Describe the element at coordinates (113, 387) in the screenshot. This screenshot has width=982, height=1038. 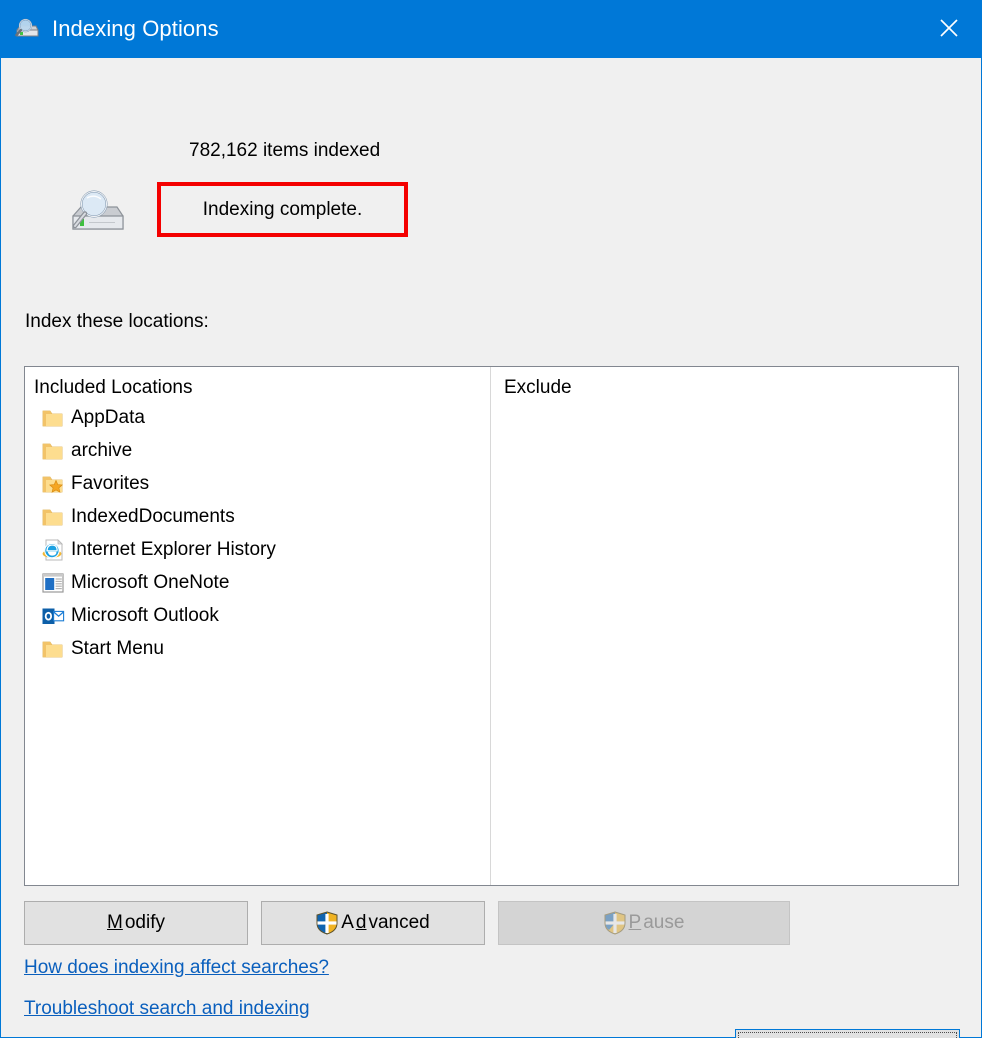
I see `included-locations-header: Included Locations` at that location.